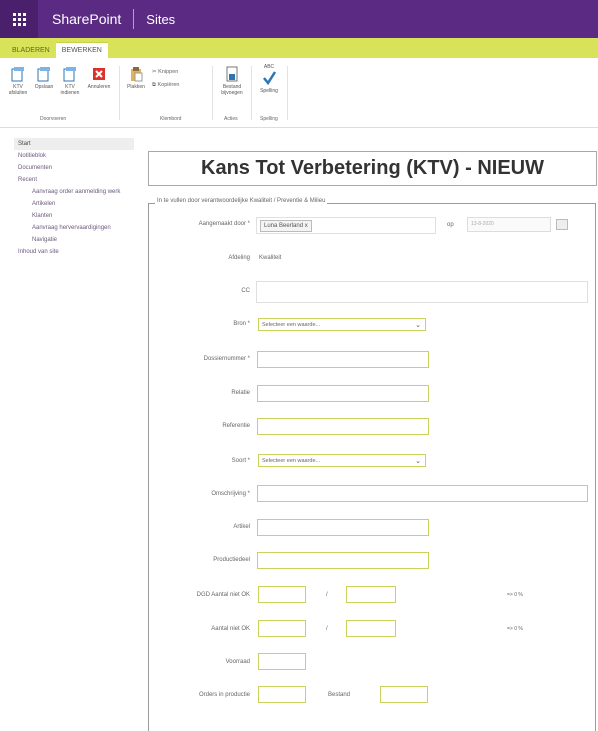 This screenshot has height=731, width=598. What do you see at coordinates (236, 426) in the screenshot?
I see `label-referentie: Referentie` at bounding box center [236, 426].